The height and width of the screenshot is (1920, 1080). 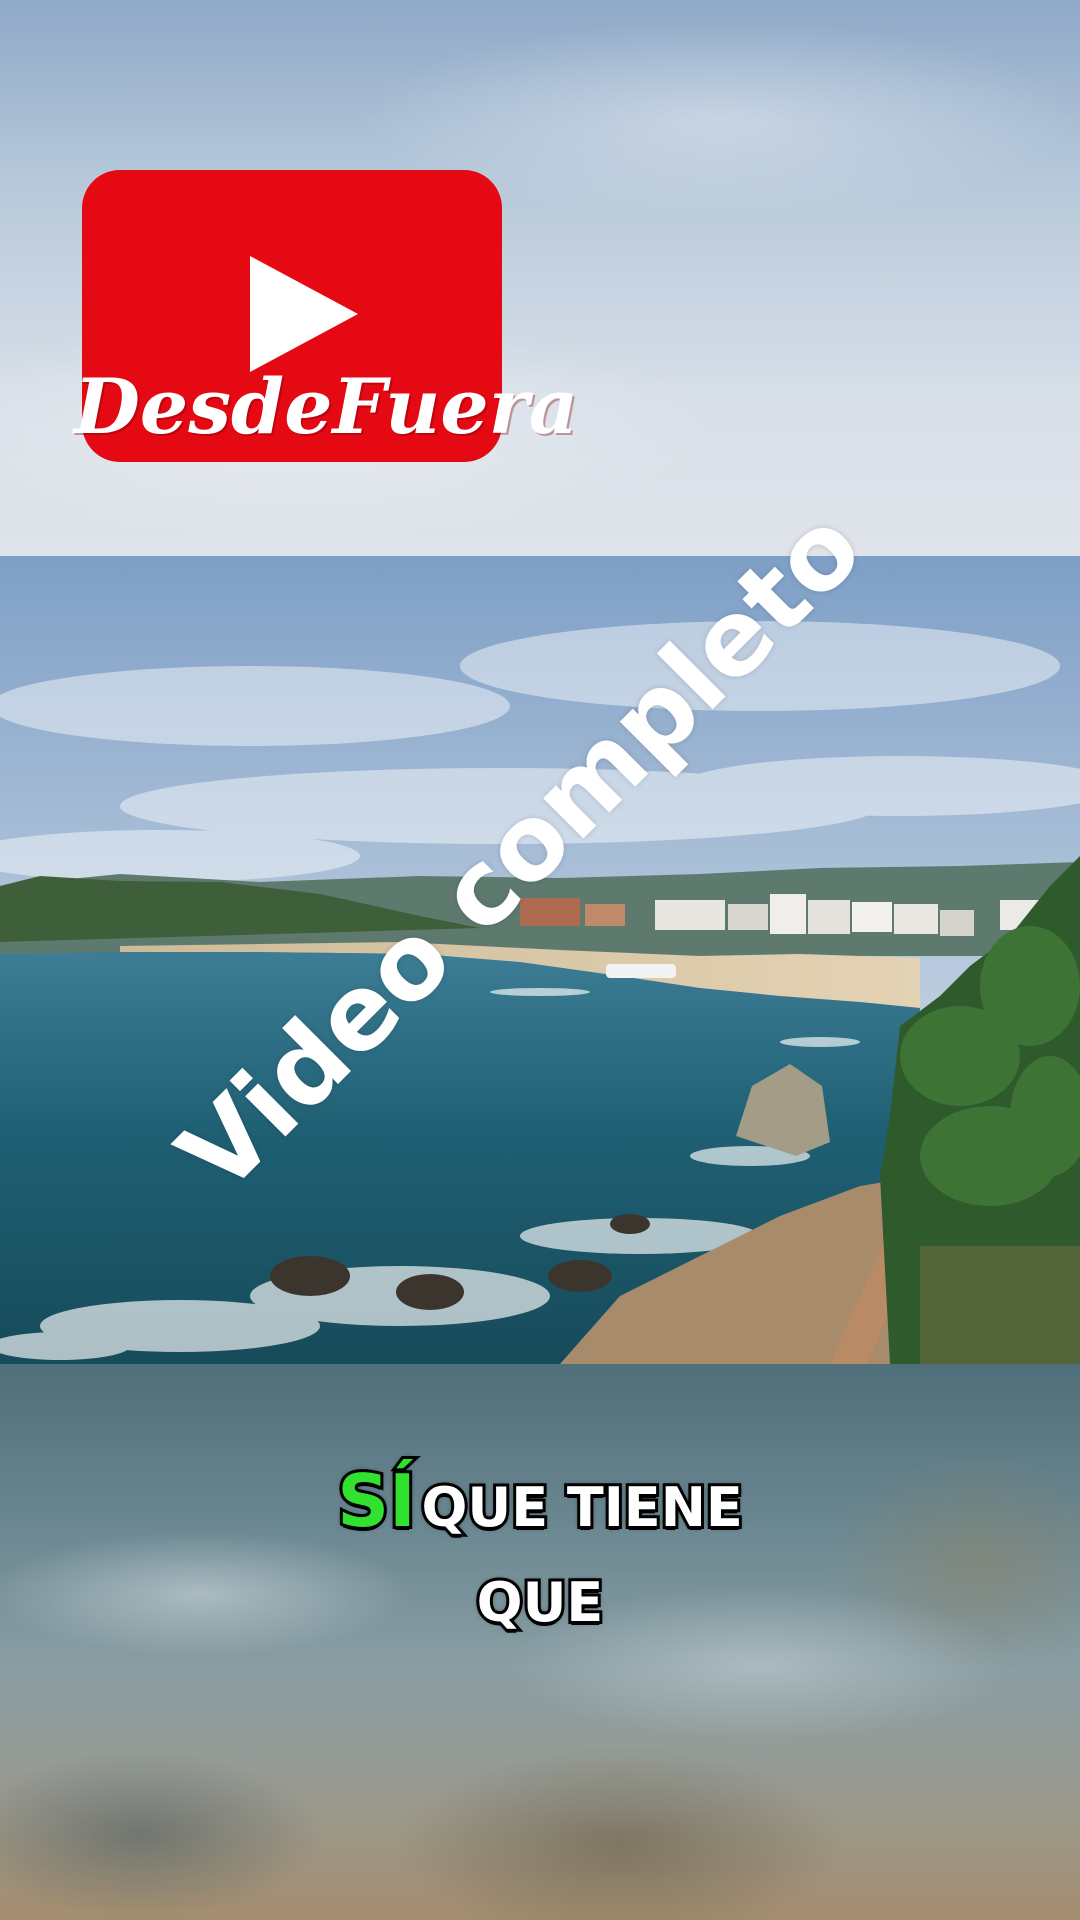 I want to click on play-icon, so click(x=304, y=314).